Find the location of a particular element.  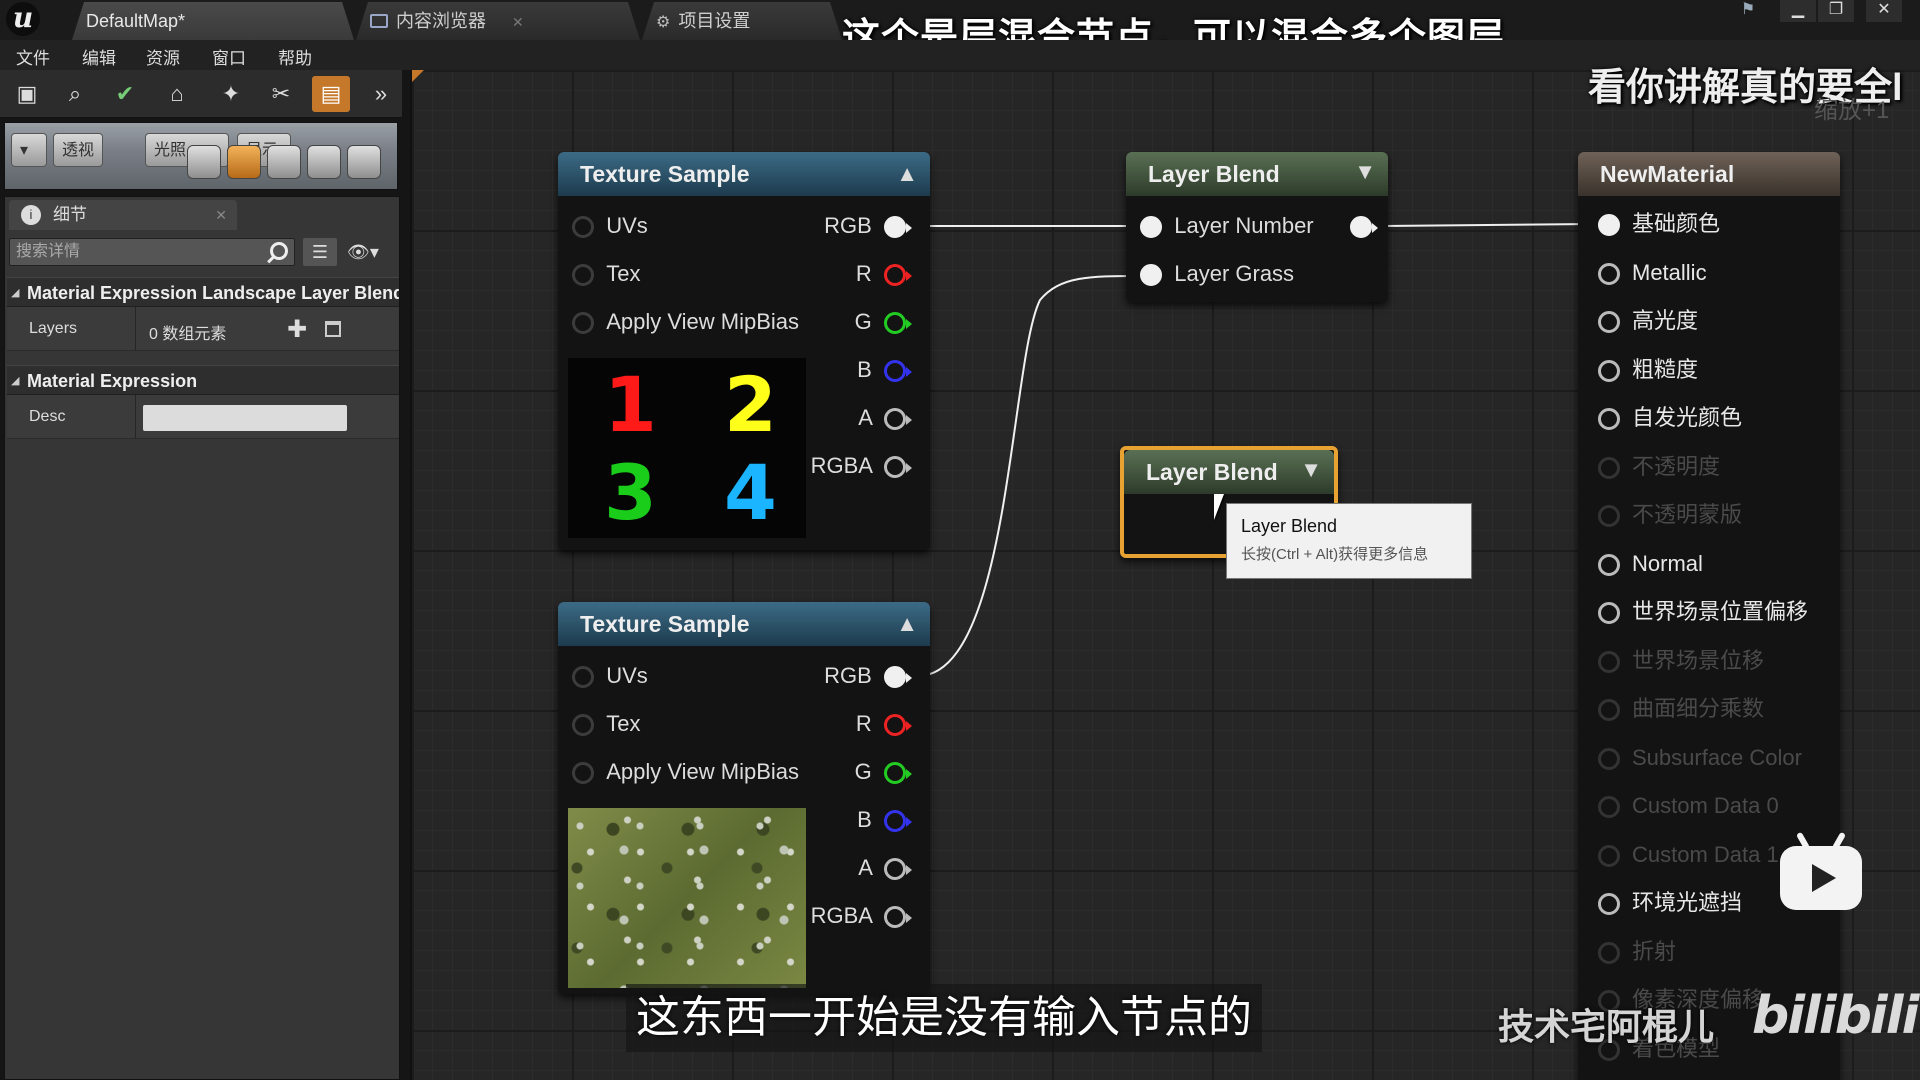

maximize-button: ❐ is located at coordinates (1836, 11).